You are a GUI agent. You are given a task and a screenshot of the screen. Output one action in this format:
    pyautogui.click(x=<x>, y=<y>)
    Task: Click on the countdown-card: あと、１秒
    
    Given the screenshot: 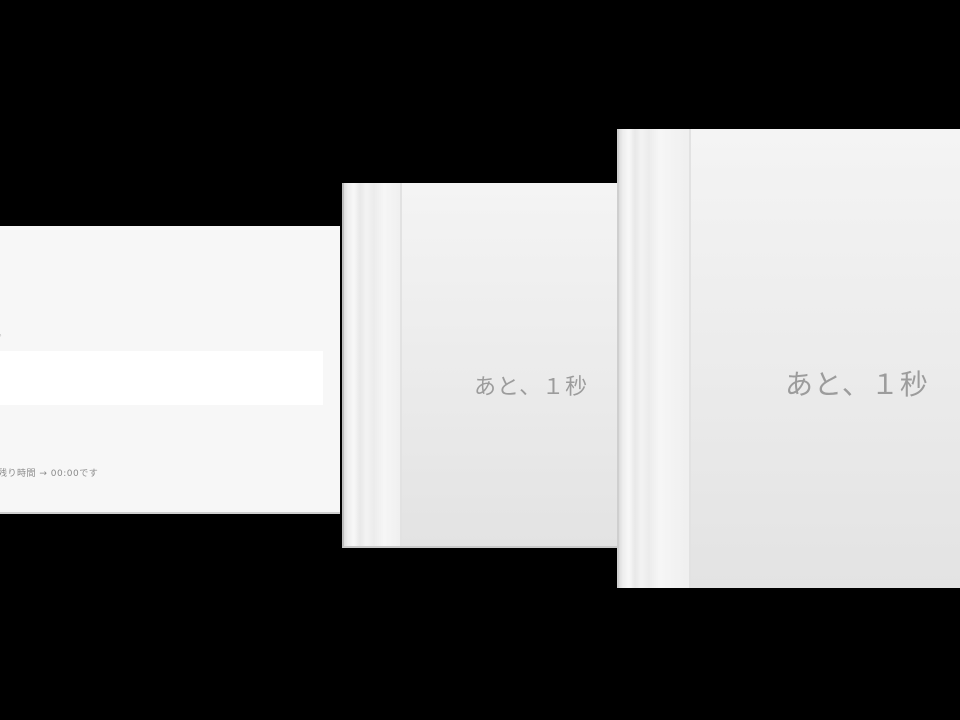 What is the action you would take?
    pyautogui.click(x=480, y=365)
    